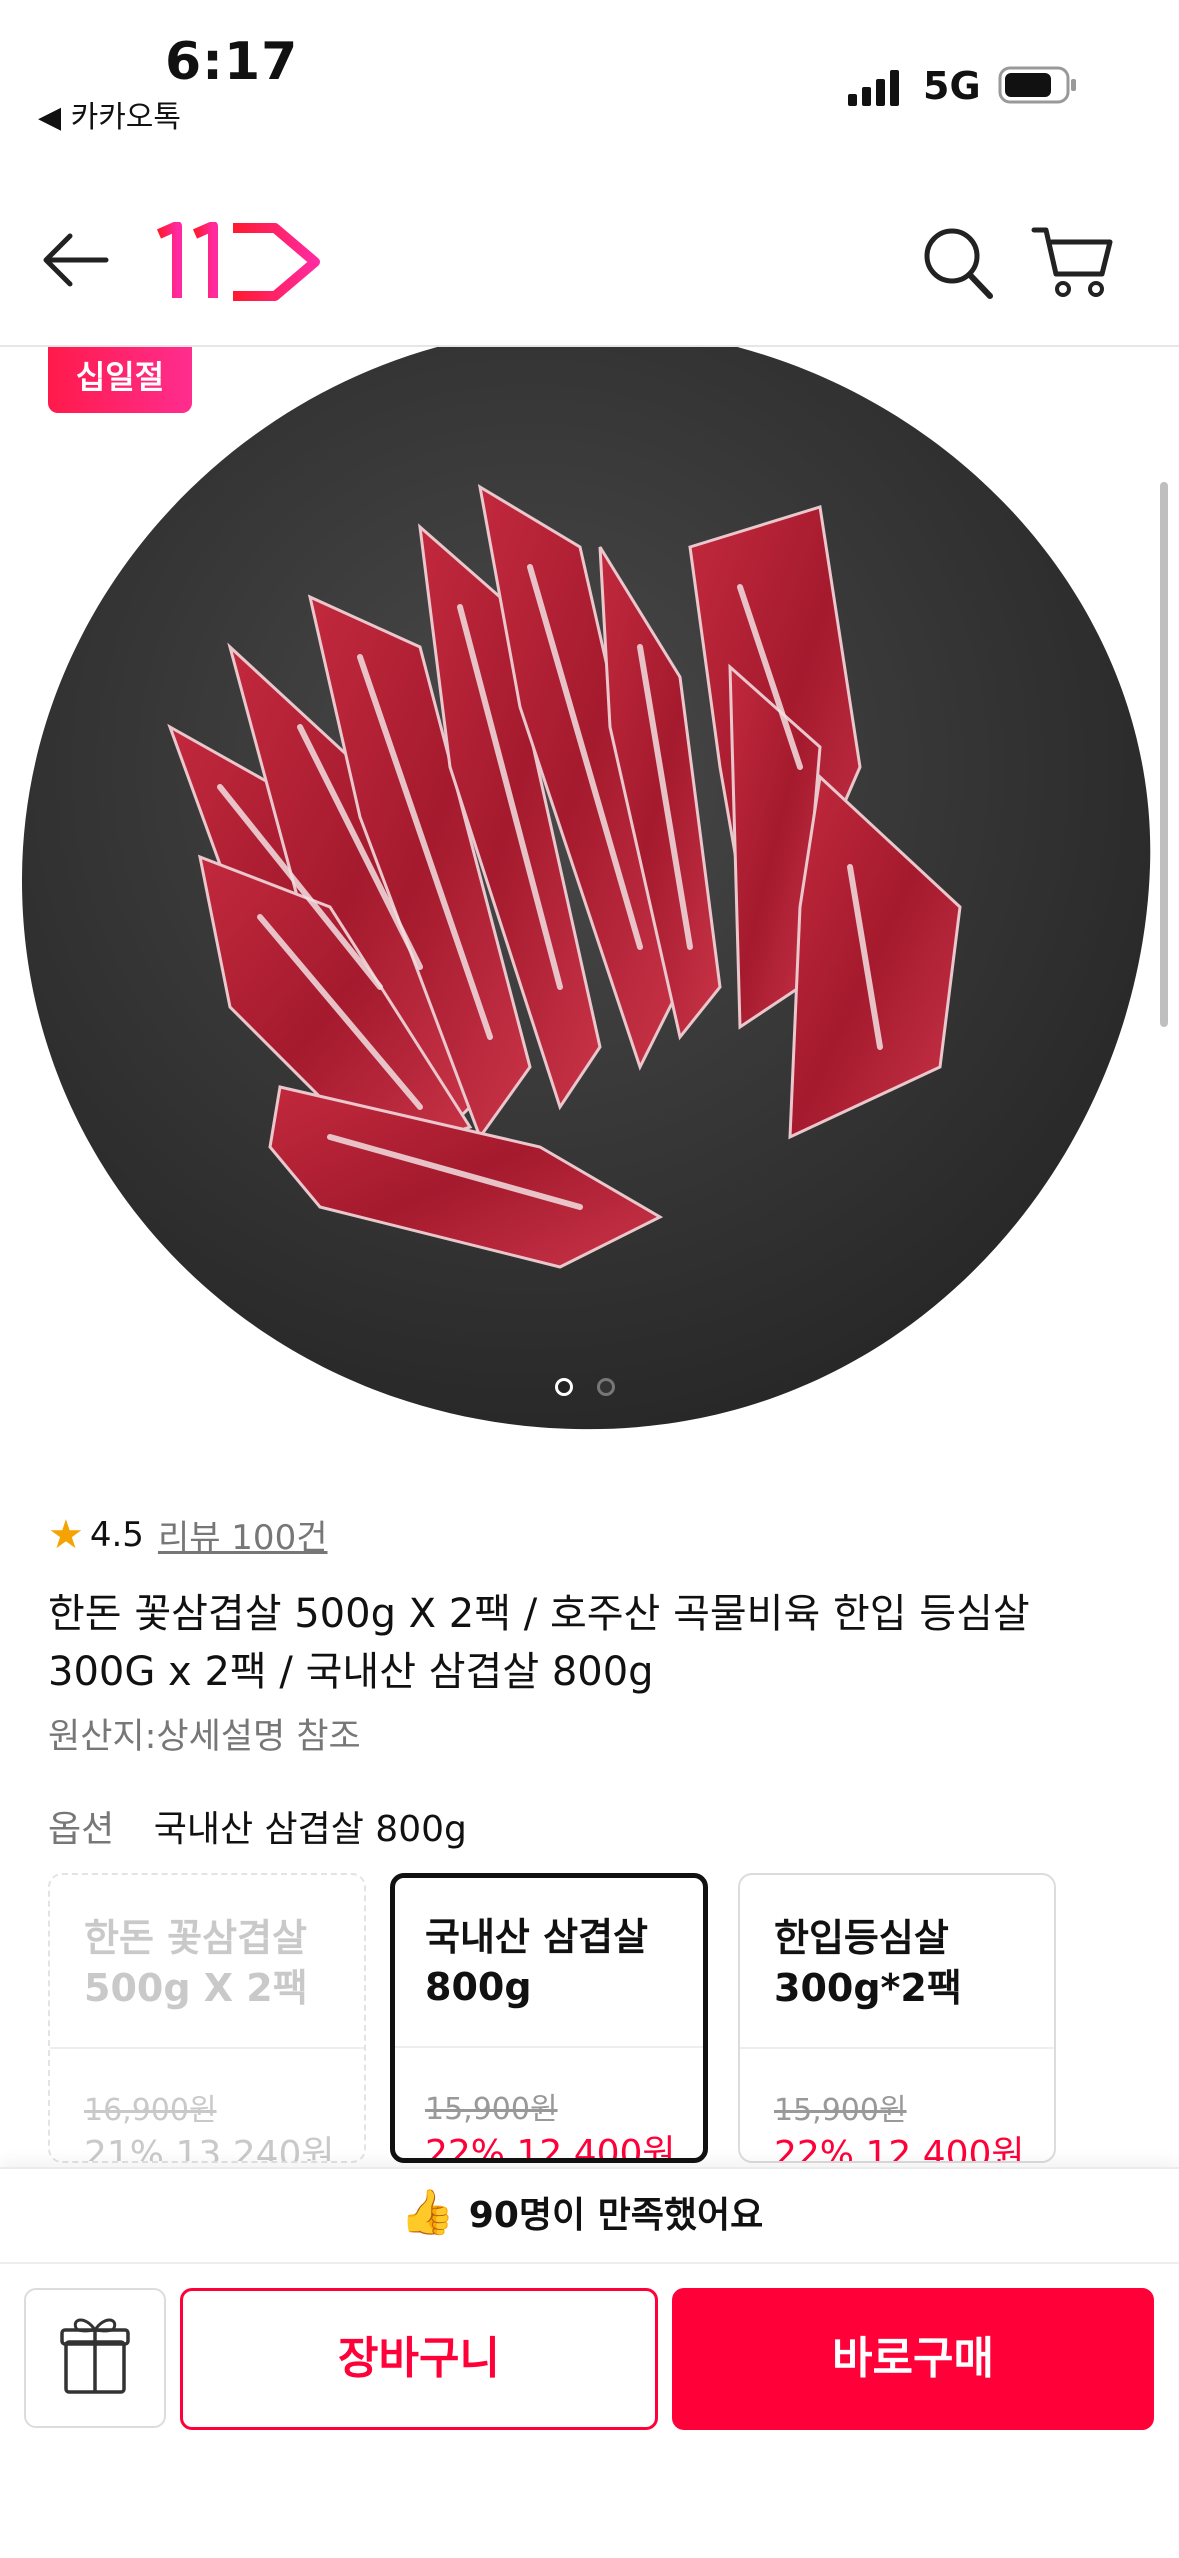  Describe the element at coordinates (590, 1390) in the screenshot. I see `carousel-indicator` at that location.